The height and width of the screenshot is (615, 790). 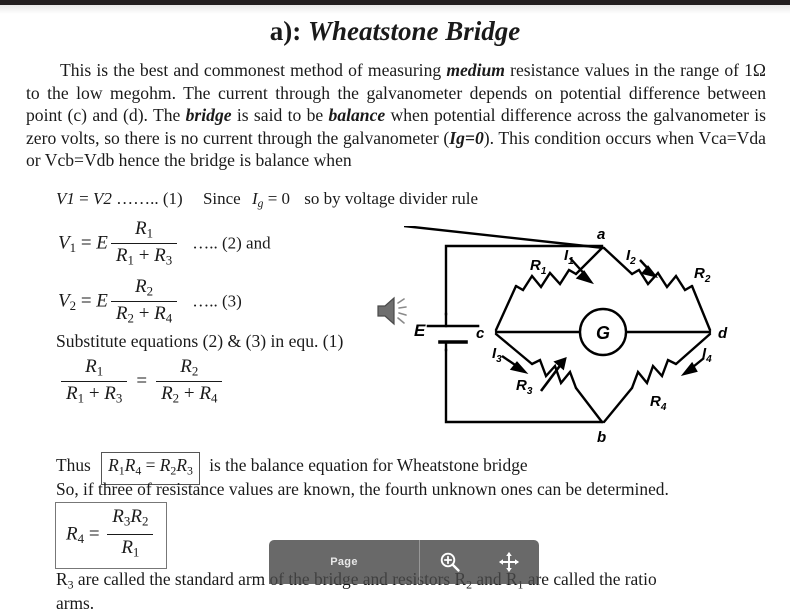 I want to click on eq3-v: V, so click(x=64, y=301).